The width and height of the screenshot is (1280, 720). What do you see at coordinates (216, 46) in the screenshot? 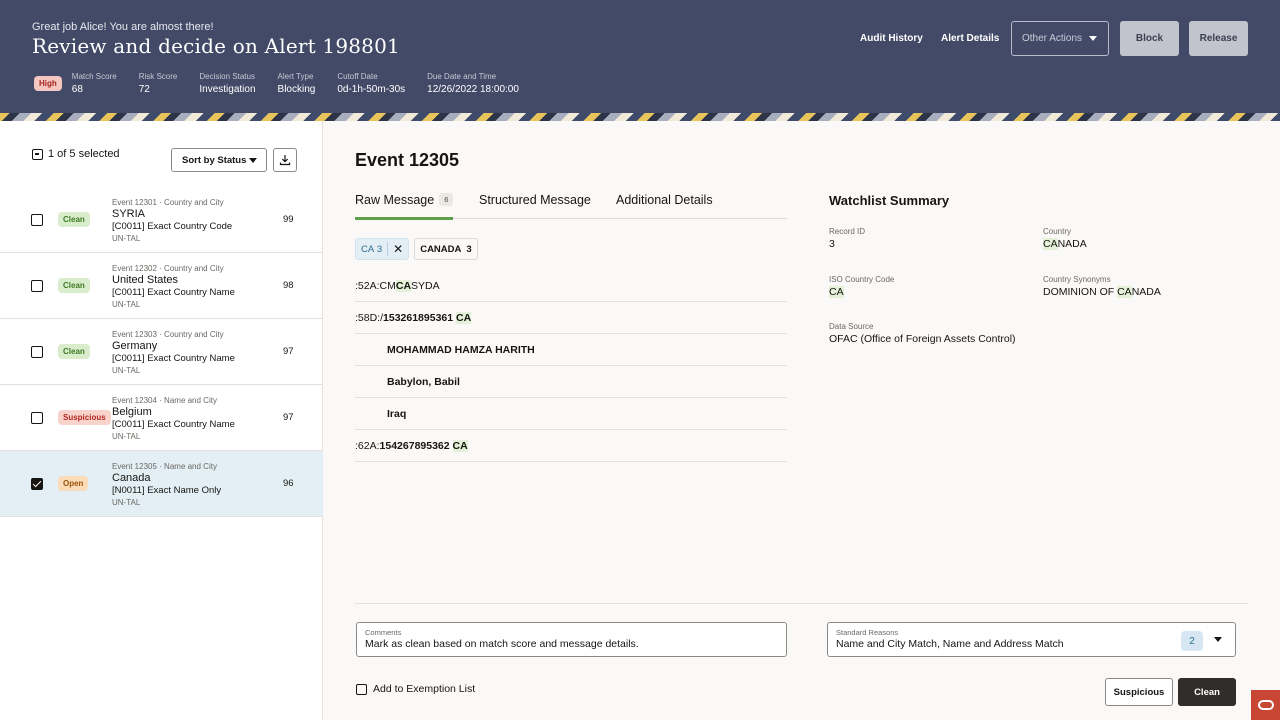
I see `page-title: Review and decide on Alert 198801` at bounding box center [216, 46].